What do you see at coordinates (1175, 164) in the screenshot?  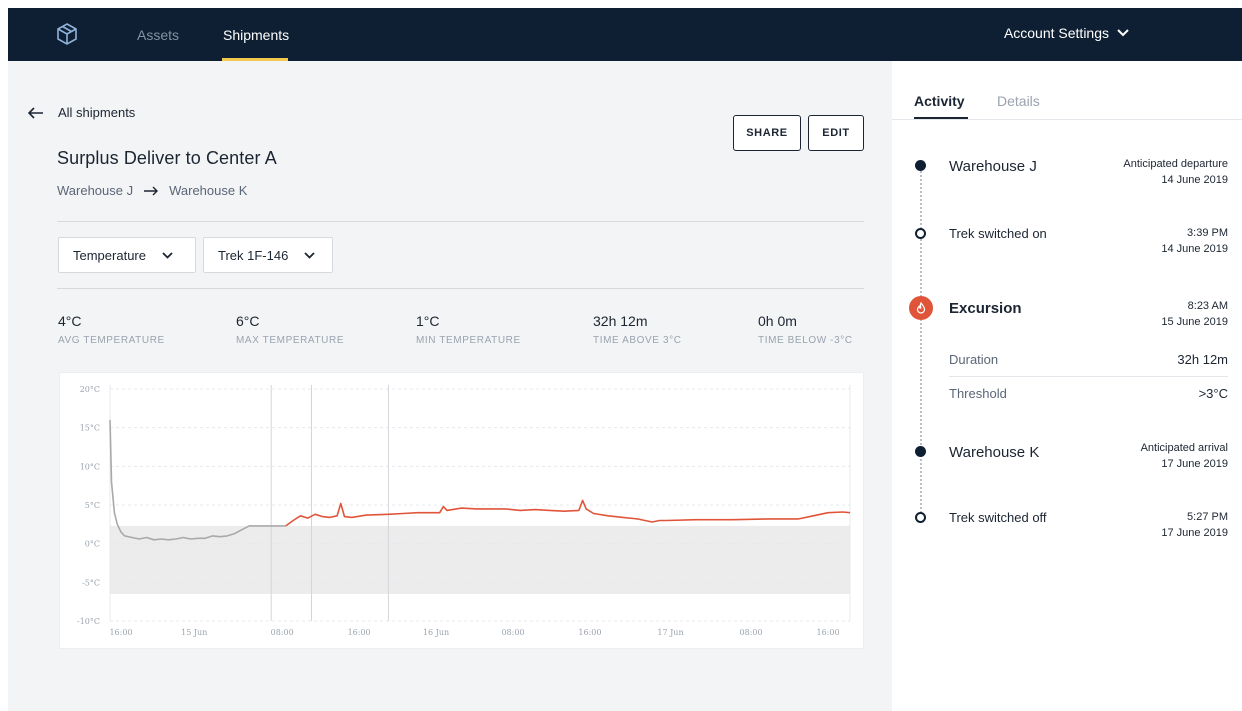 I see `event-meta-line1: Anticipated departure` at bounding box center [1175, 164].